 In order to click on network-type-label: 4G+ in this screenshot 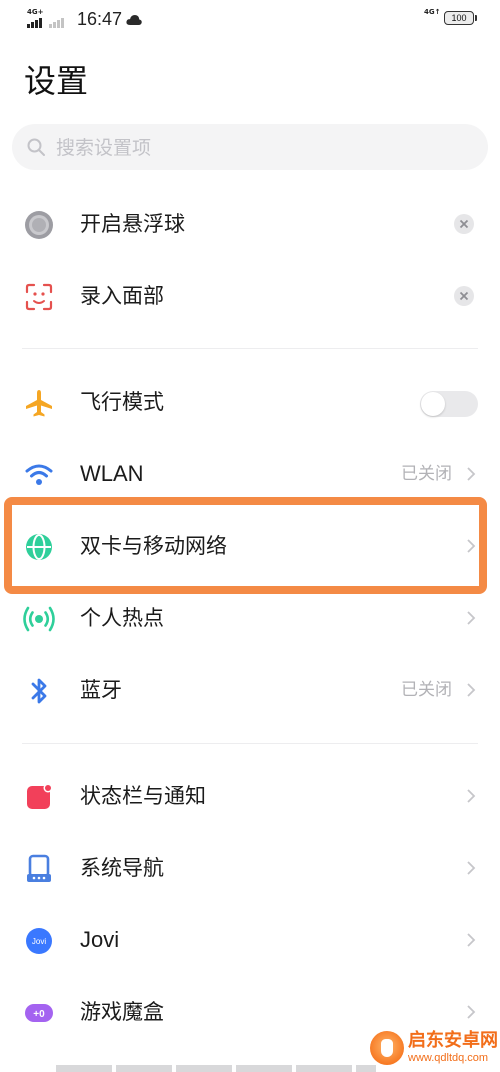, I will do `click(35, 11)`.